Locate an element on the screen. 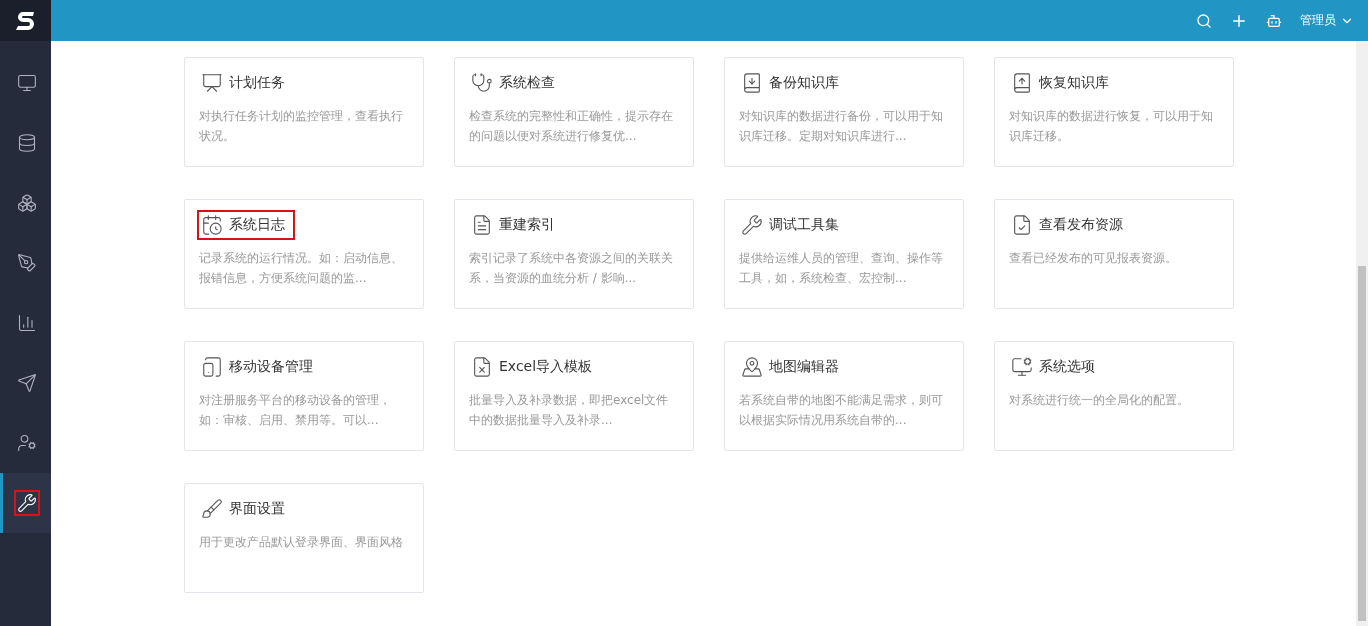 Image resolution: width=1368 pixels, height=626 pixels. user-gear-icon is located at coordinates (27, 443).